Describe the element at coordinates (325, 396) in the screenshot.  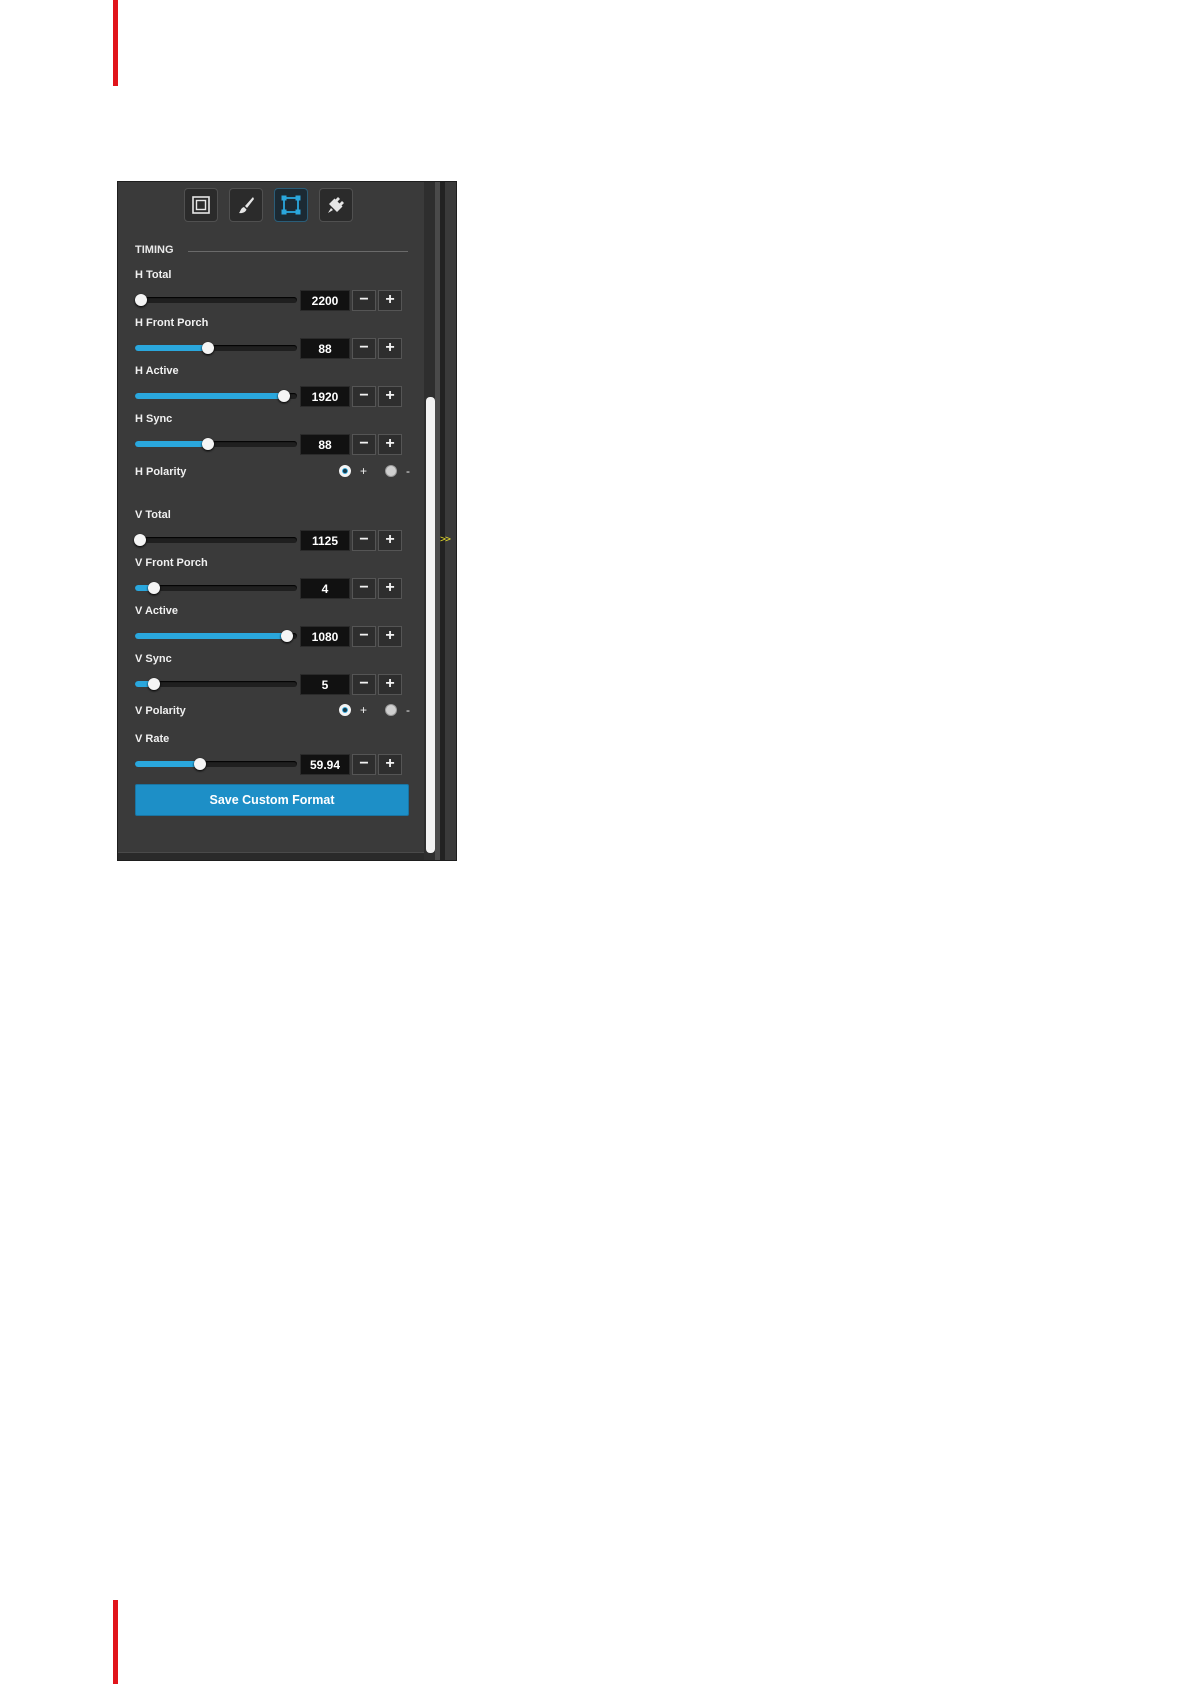
I see `h-active-value: 1920` at that location.